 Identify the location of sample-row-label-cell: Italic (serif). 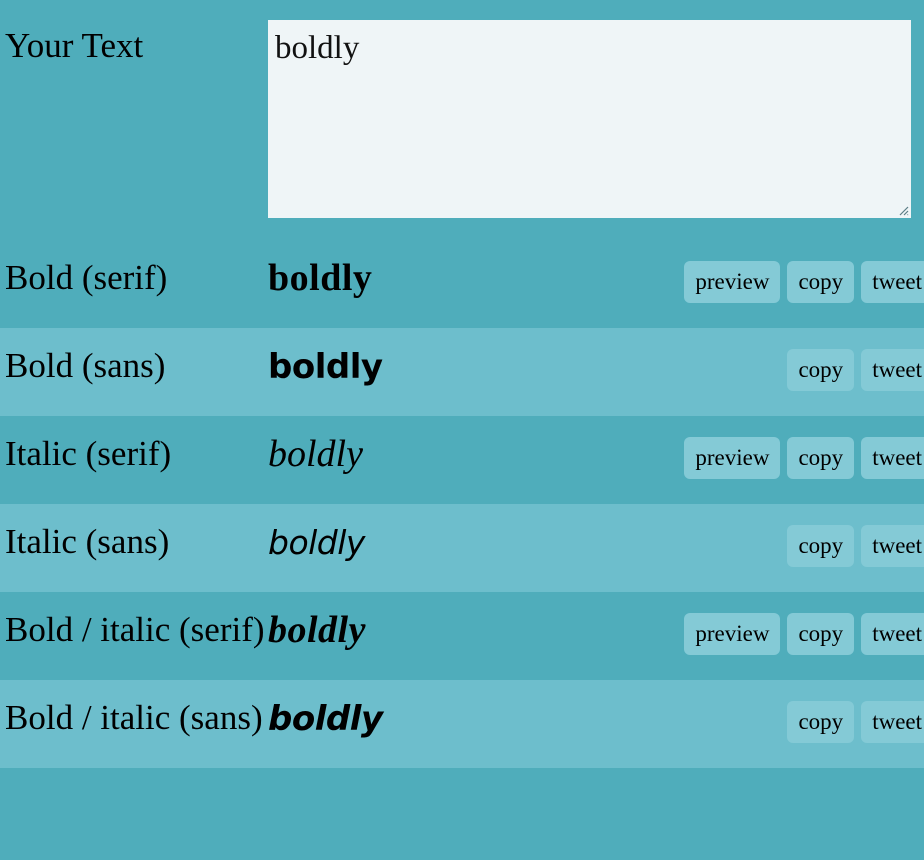
(134, 454).